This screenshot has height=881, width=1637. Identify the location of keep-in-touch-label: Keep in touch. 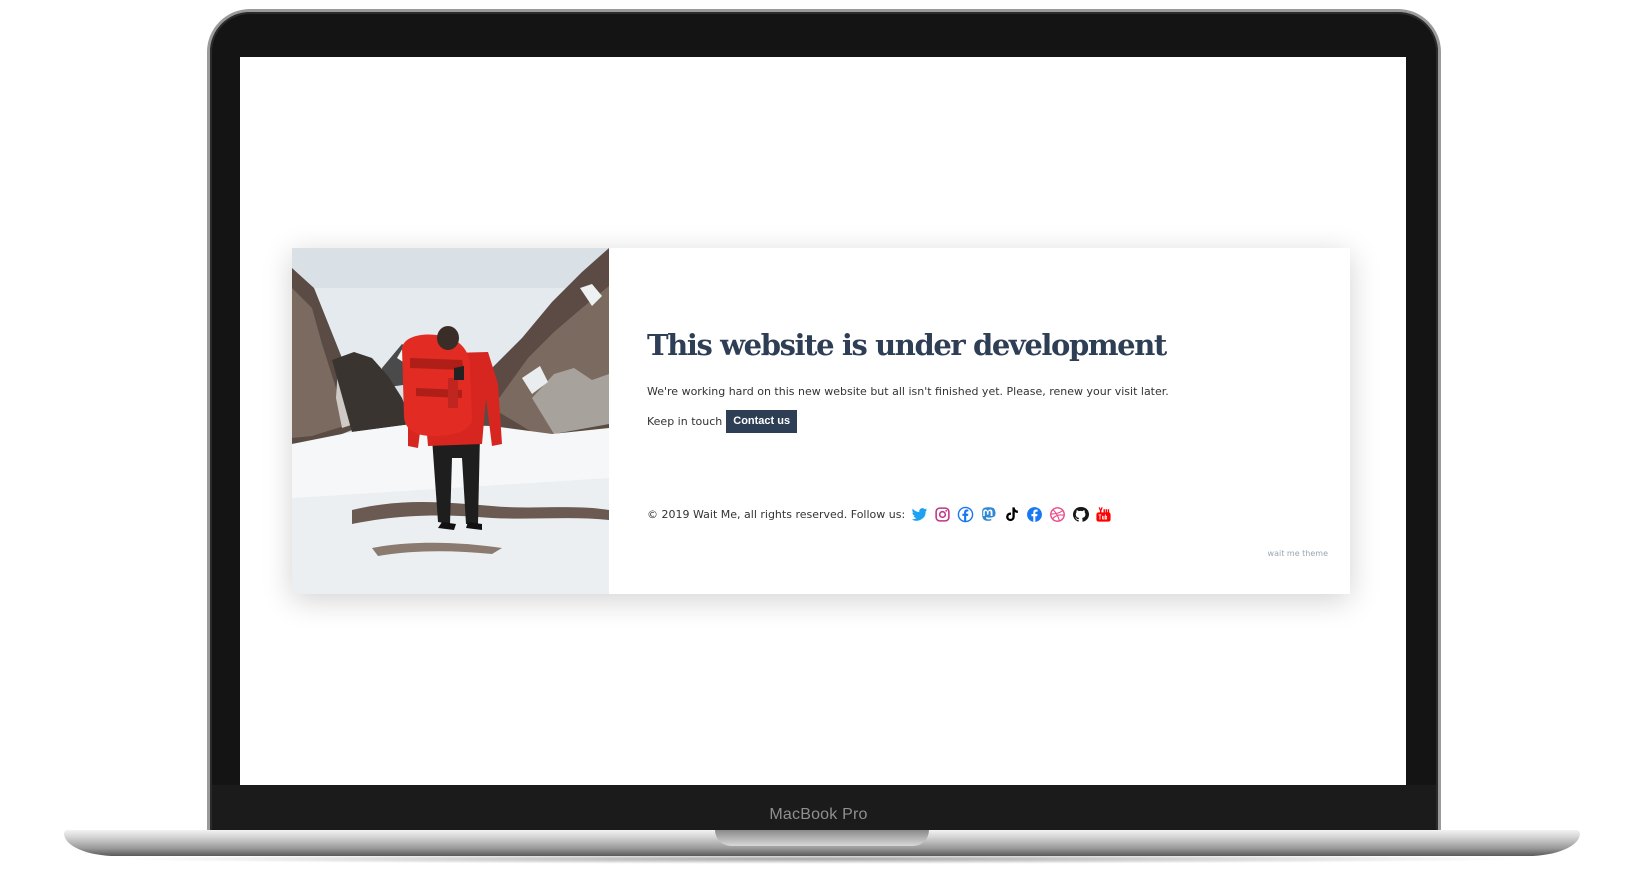
(685, 421).